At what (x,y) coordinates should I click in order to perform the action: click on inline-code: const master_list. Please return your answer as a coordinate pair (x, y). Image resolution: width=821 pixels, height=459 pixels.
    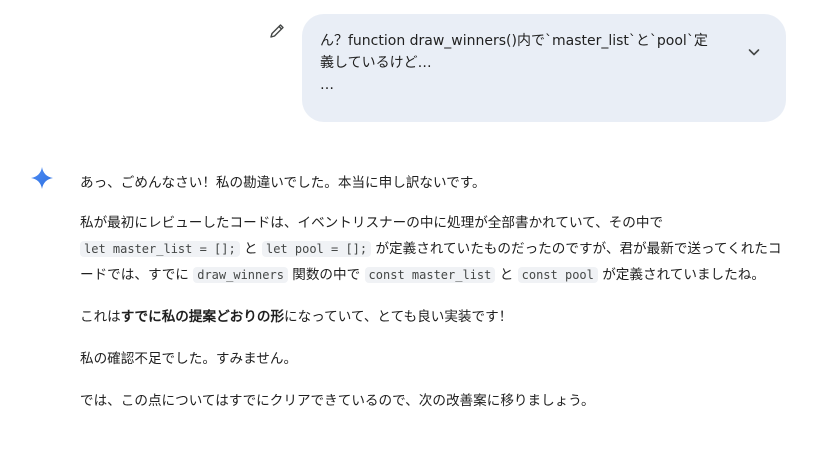
    Looking at the image, I should click on (430, 275).